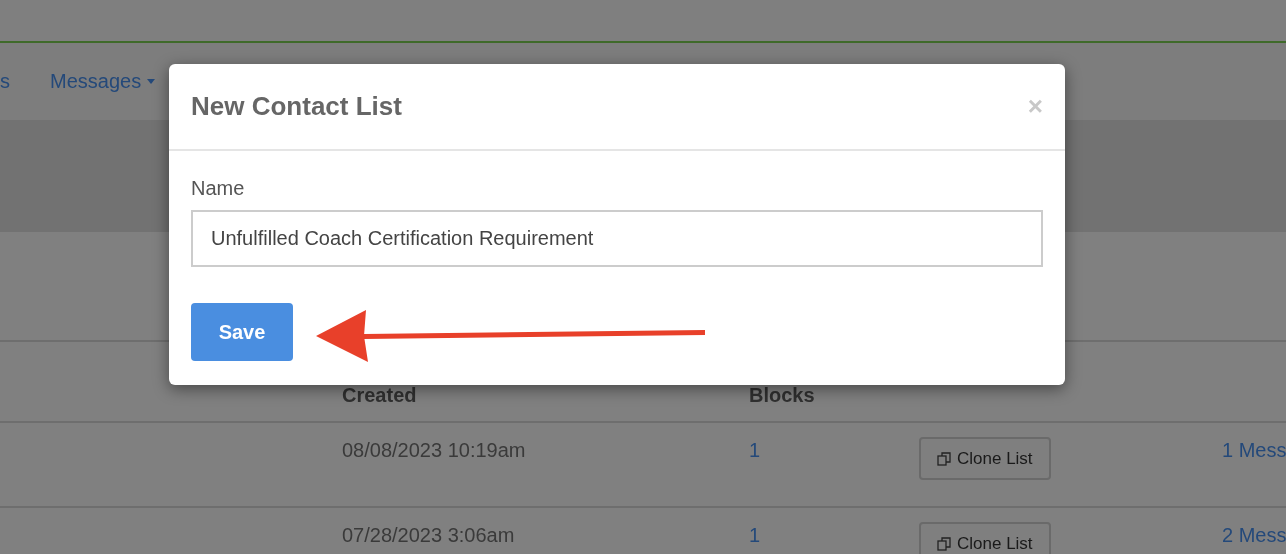 The width and height of the screenshot is (1286, 554). Describe the element at coordinates (5, 81) in the screenshot. I see `nav-link: s` at that location.